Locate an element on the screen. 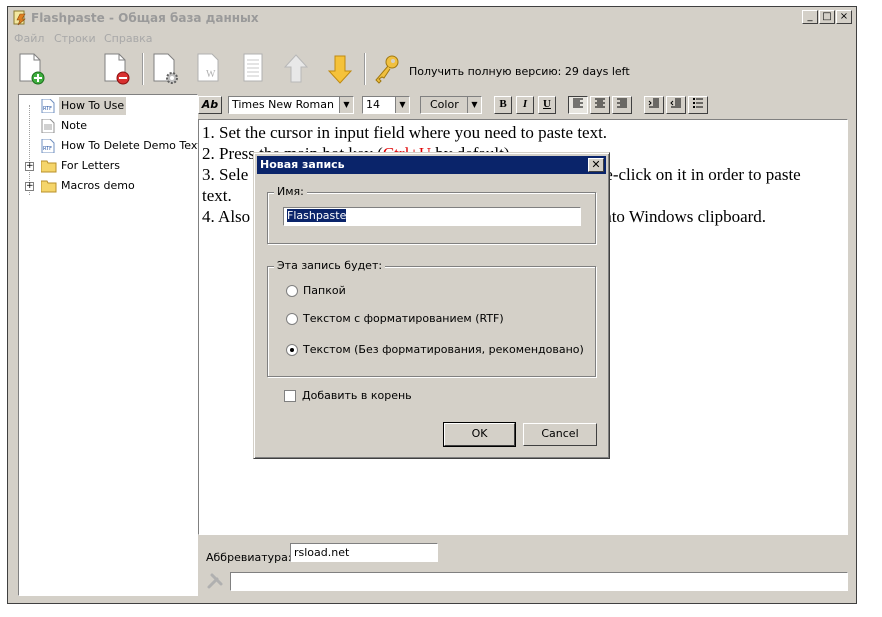  outdent-icon is located at coordinates (675, 103).